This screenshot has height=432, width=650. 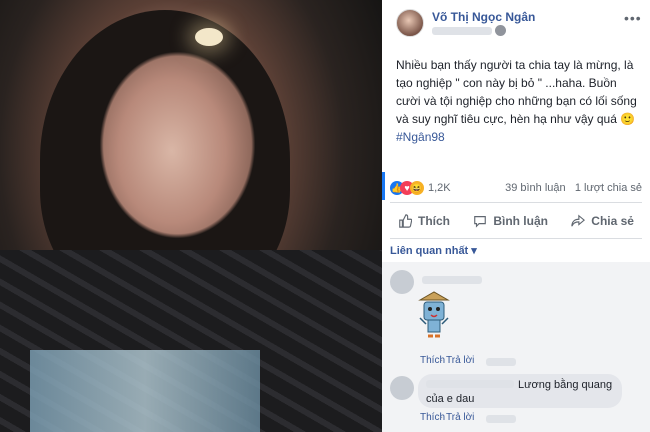 I want to click on comment-sort-dropdown: Liên quan nhất ▾, so click(x=433, y=250).